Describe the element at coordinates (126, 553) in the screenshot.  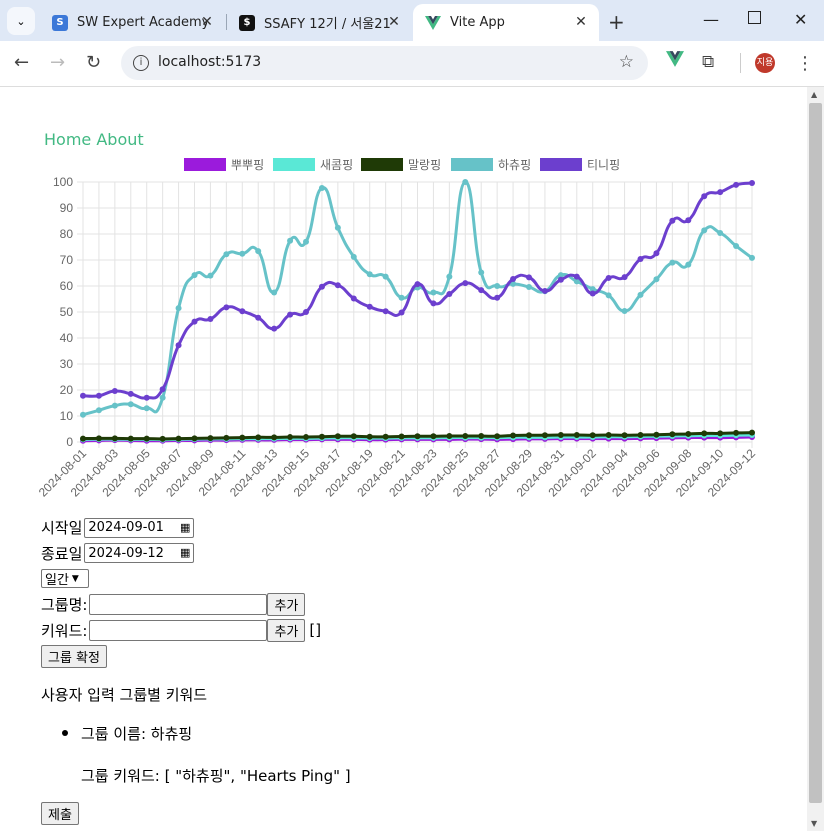
I see `end-date-value: 2024-09-12` at that location.